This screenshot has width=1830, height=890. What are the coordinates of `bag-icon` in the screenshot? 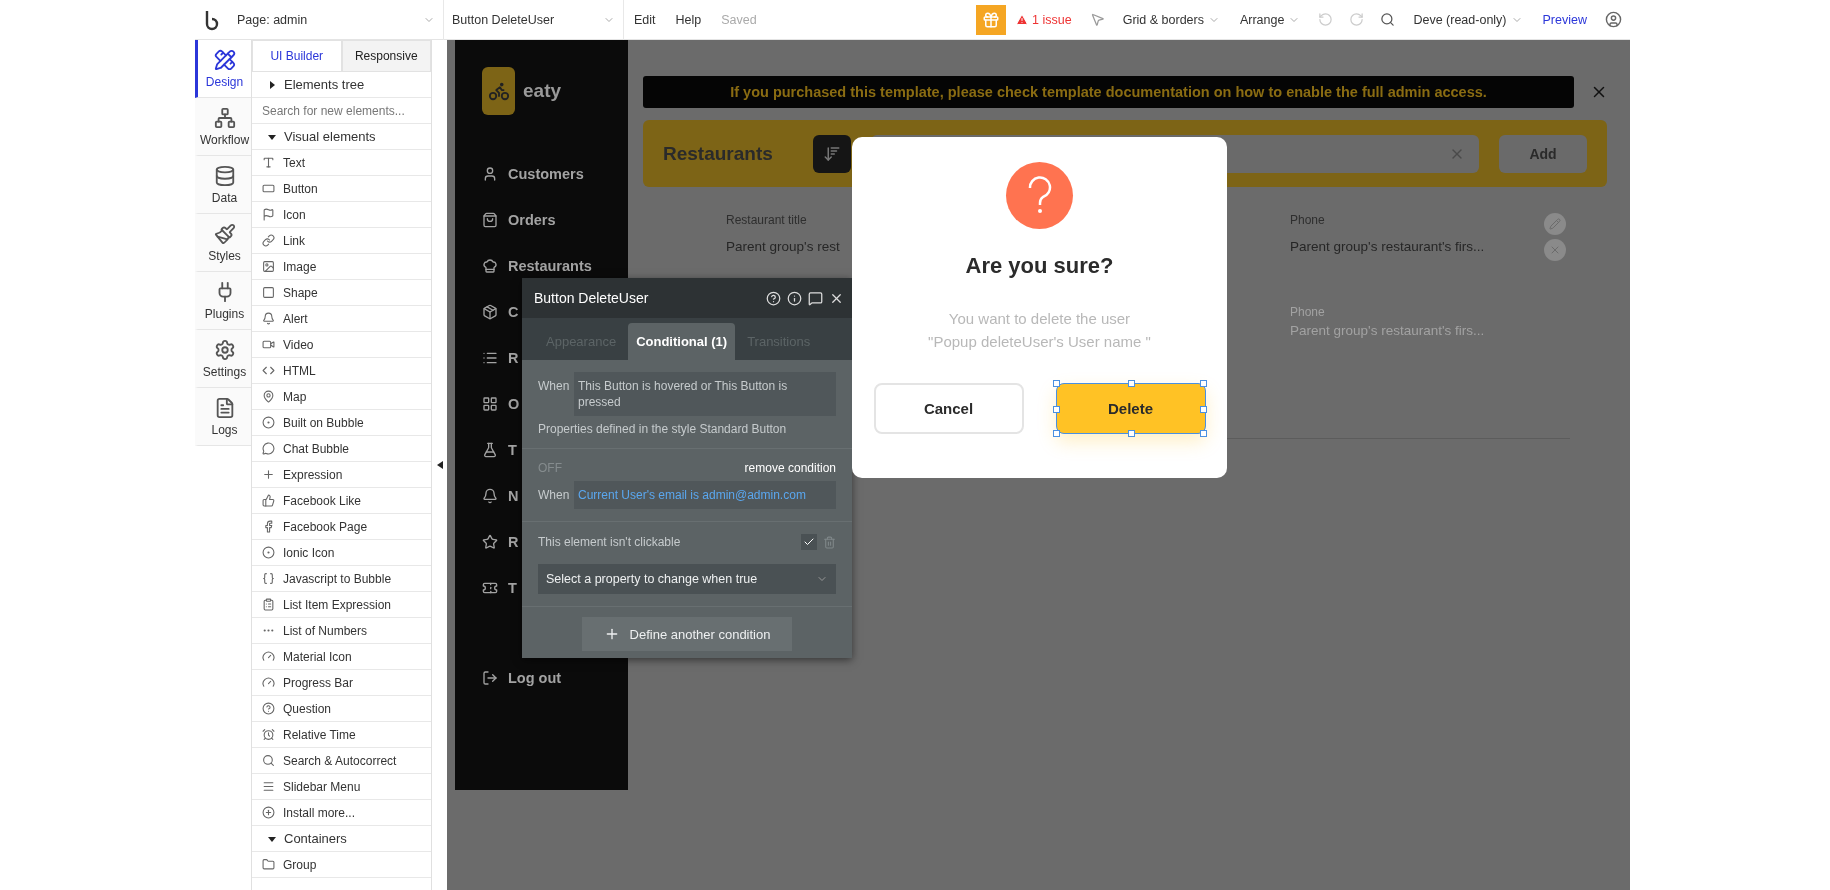 It's located at (490, 220).